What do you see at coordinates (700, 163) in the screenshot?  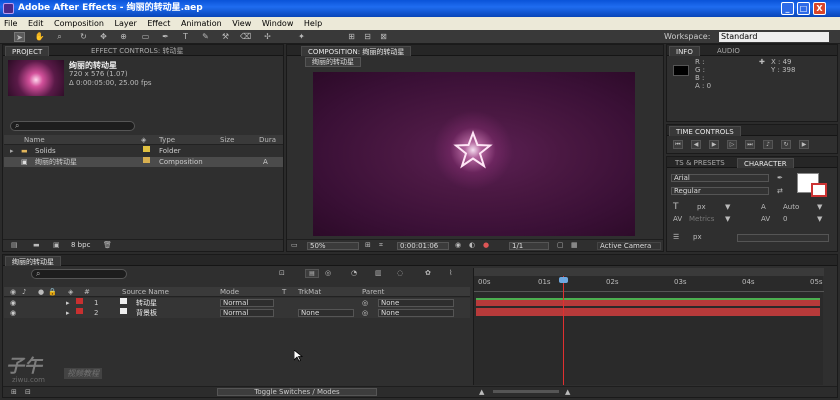 I see `tab-effects-presets: TS & PRESETS` at bounding box center [700, 163].